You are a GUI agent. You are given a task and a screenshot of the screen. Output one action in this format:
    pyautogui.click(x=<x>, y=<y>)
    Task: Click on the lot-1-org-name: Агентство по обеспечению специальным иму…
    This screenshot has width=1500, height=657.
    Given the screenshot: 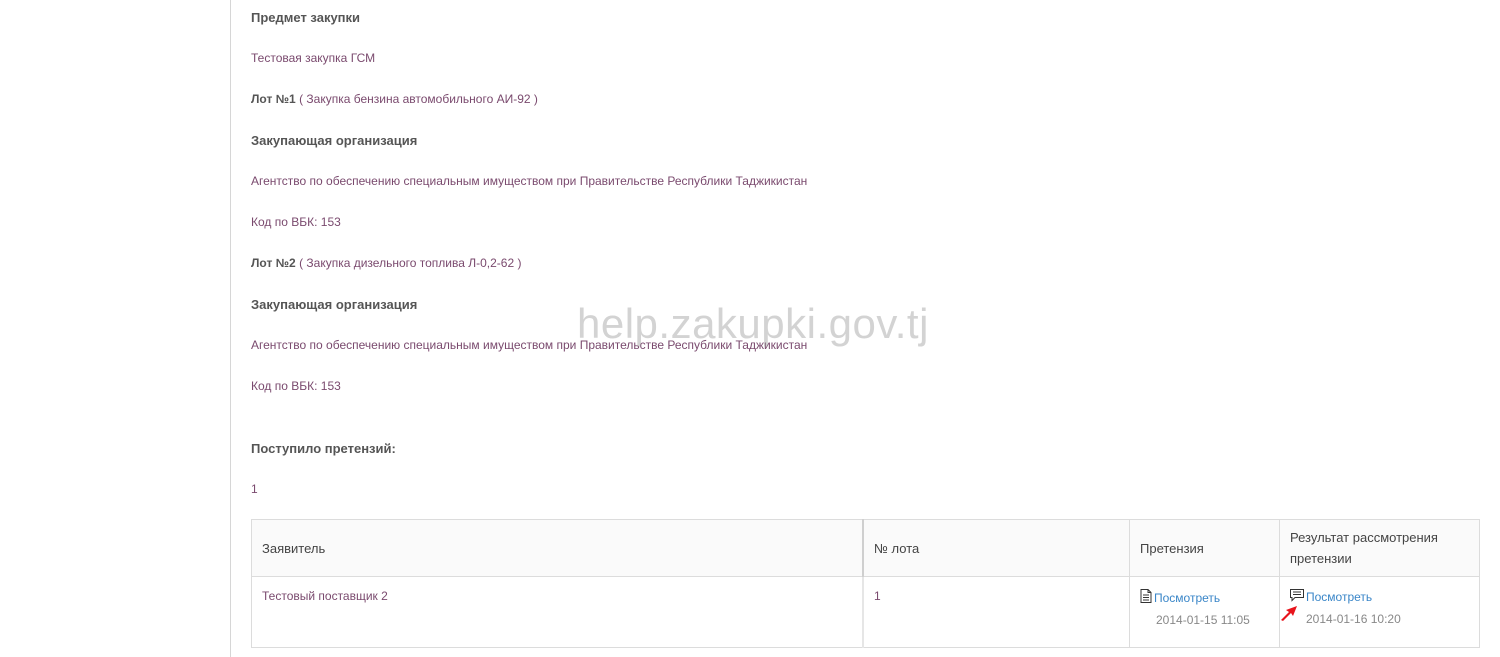 What is the action you would take?
    pyautogui.click(x=529, y=181)
    